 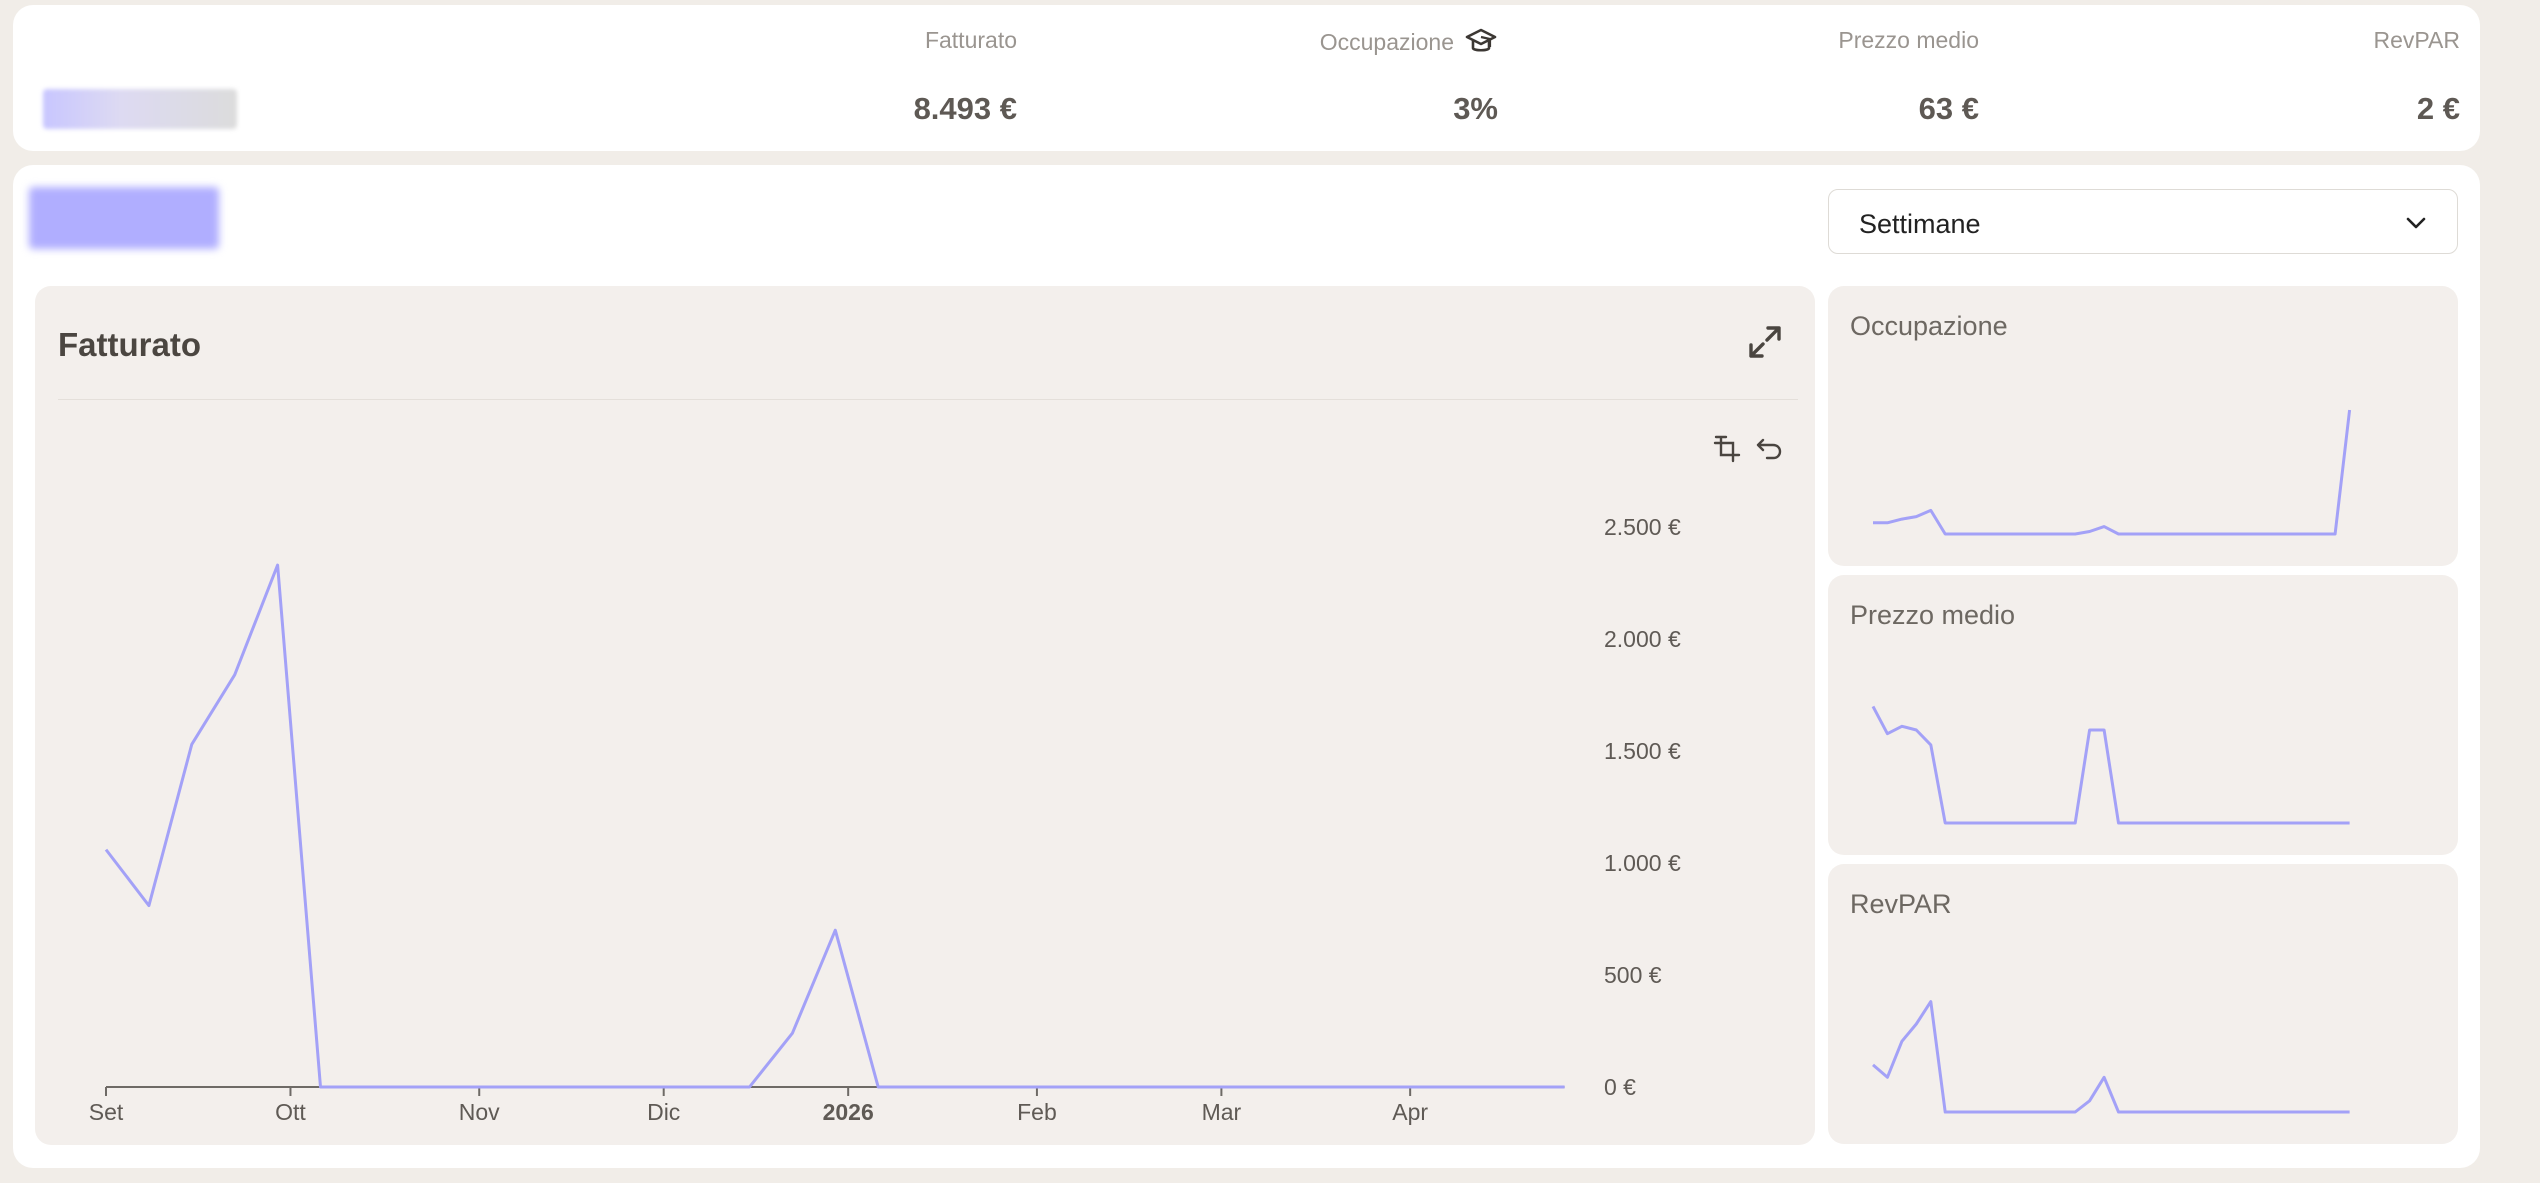 I want to click on panel-title-redacted, so click(x=124, y=218).